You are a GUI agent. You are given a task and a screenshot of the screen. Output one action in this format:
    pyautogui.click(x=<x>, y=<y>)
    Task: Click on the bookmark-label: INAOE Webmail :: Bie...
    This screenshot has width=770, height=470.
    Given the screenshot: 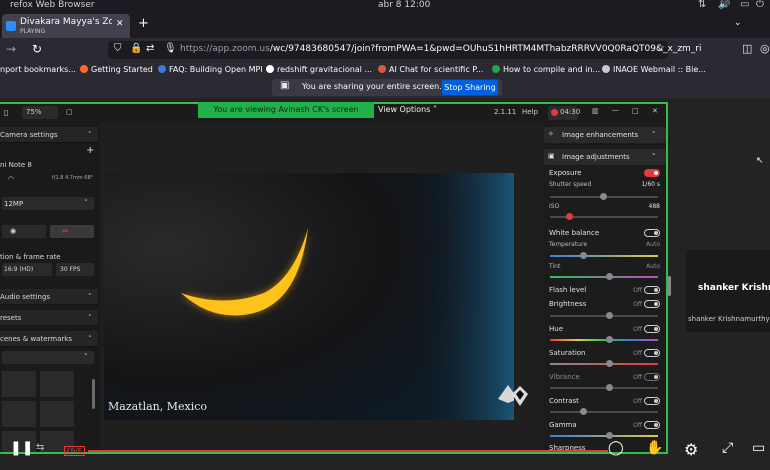 What is the action you would take?
    pyautogui.click(x=659, y=69)
    